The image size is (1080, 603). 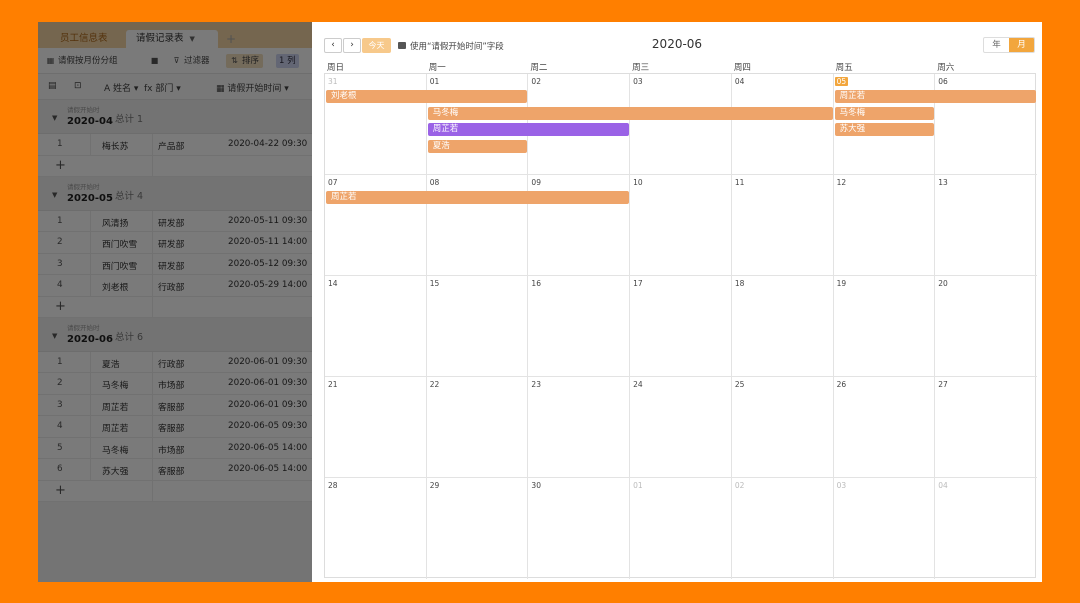 What do you see at coordinates (884, 129) in the screenshot?
I see `event-bar: 苏大强` at bounding box center [884, 129].